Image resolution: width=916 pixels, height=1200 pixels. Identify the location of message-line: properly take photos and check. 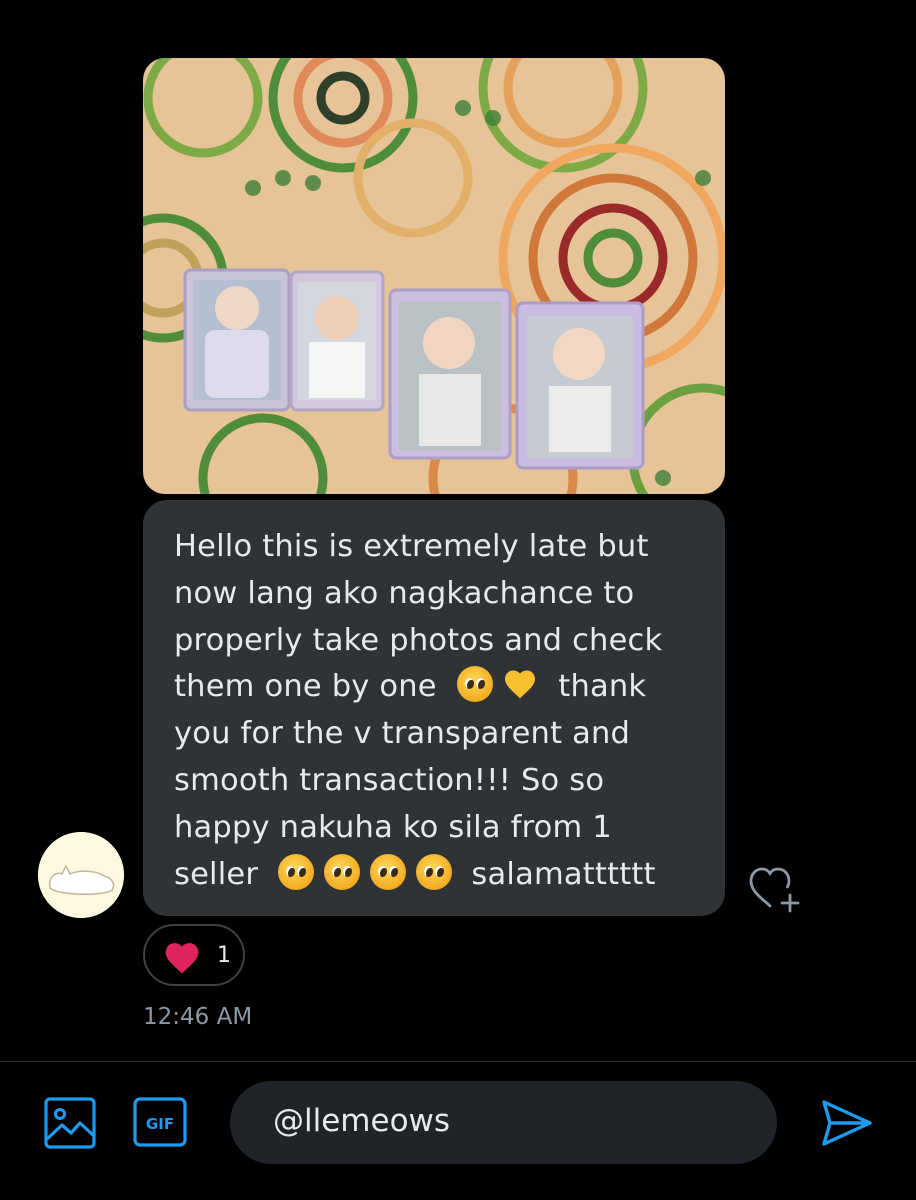
(418, 640).